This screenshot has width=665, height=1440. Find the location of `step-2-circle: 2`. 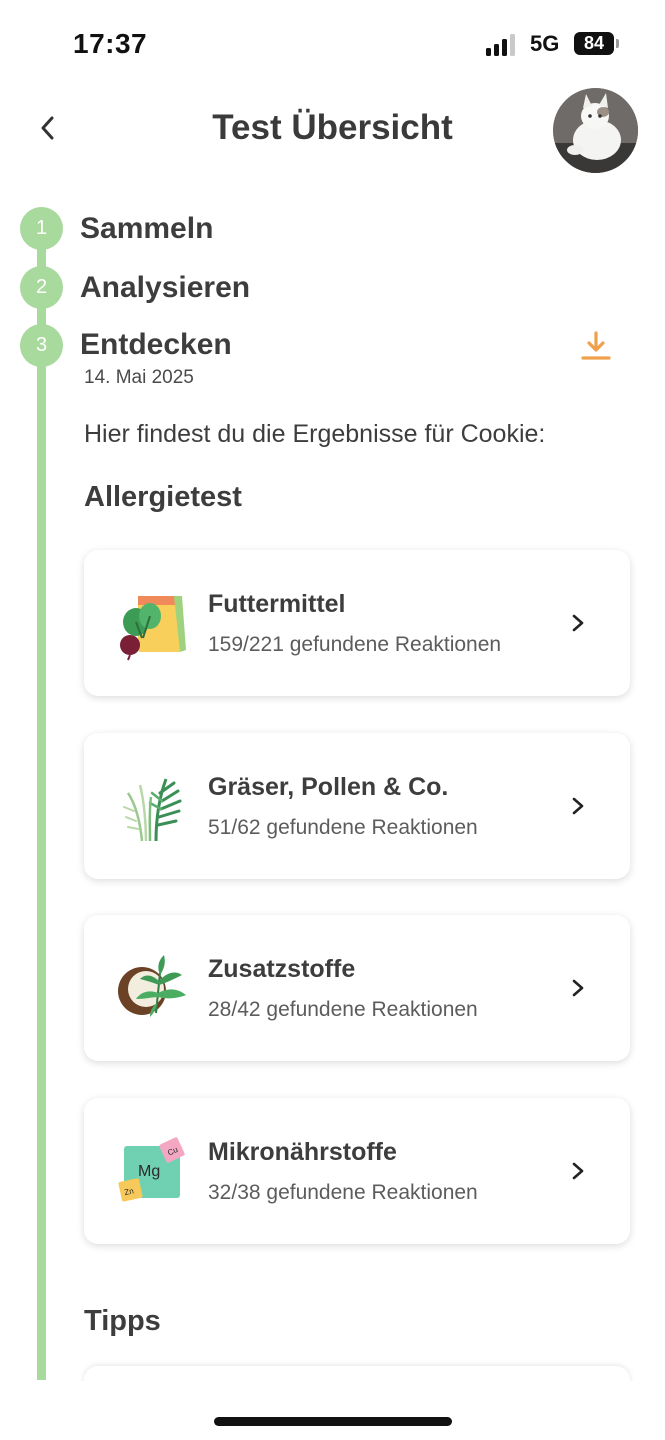

step-2-circle: 2 is located at coordinates (41, 287).